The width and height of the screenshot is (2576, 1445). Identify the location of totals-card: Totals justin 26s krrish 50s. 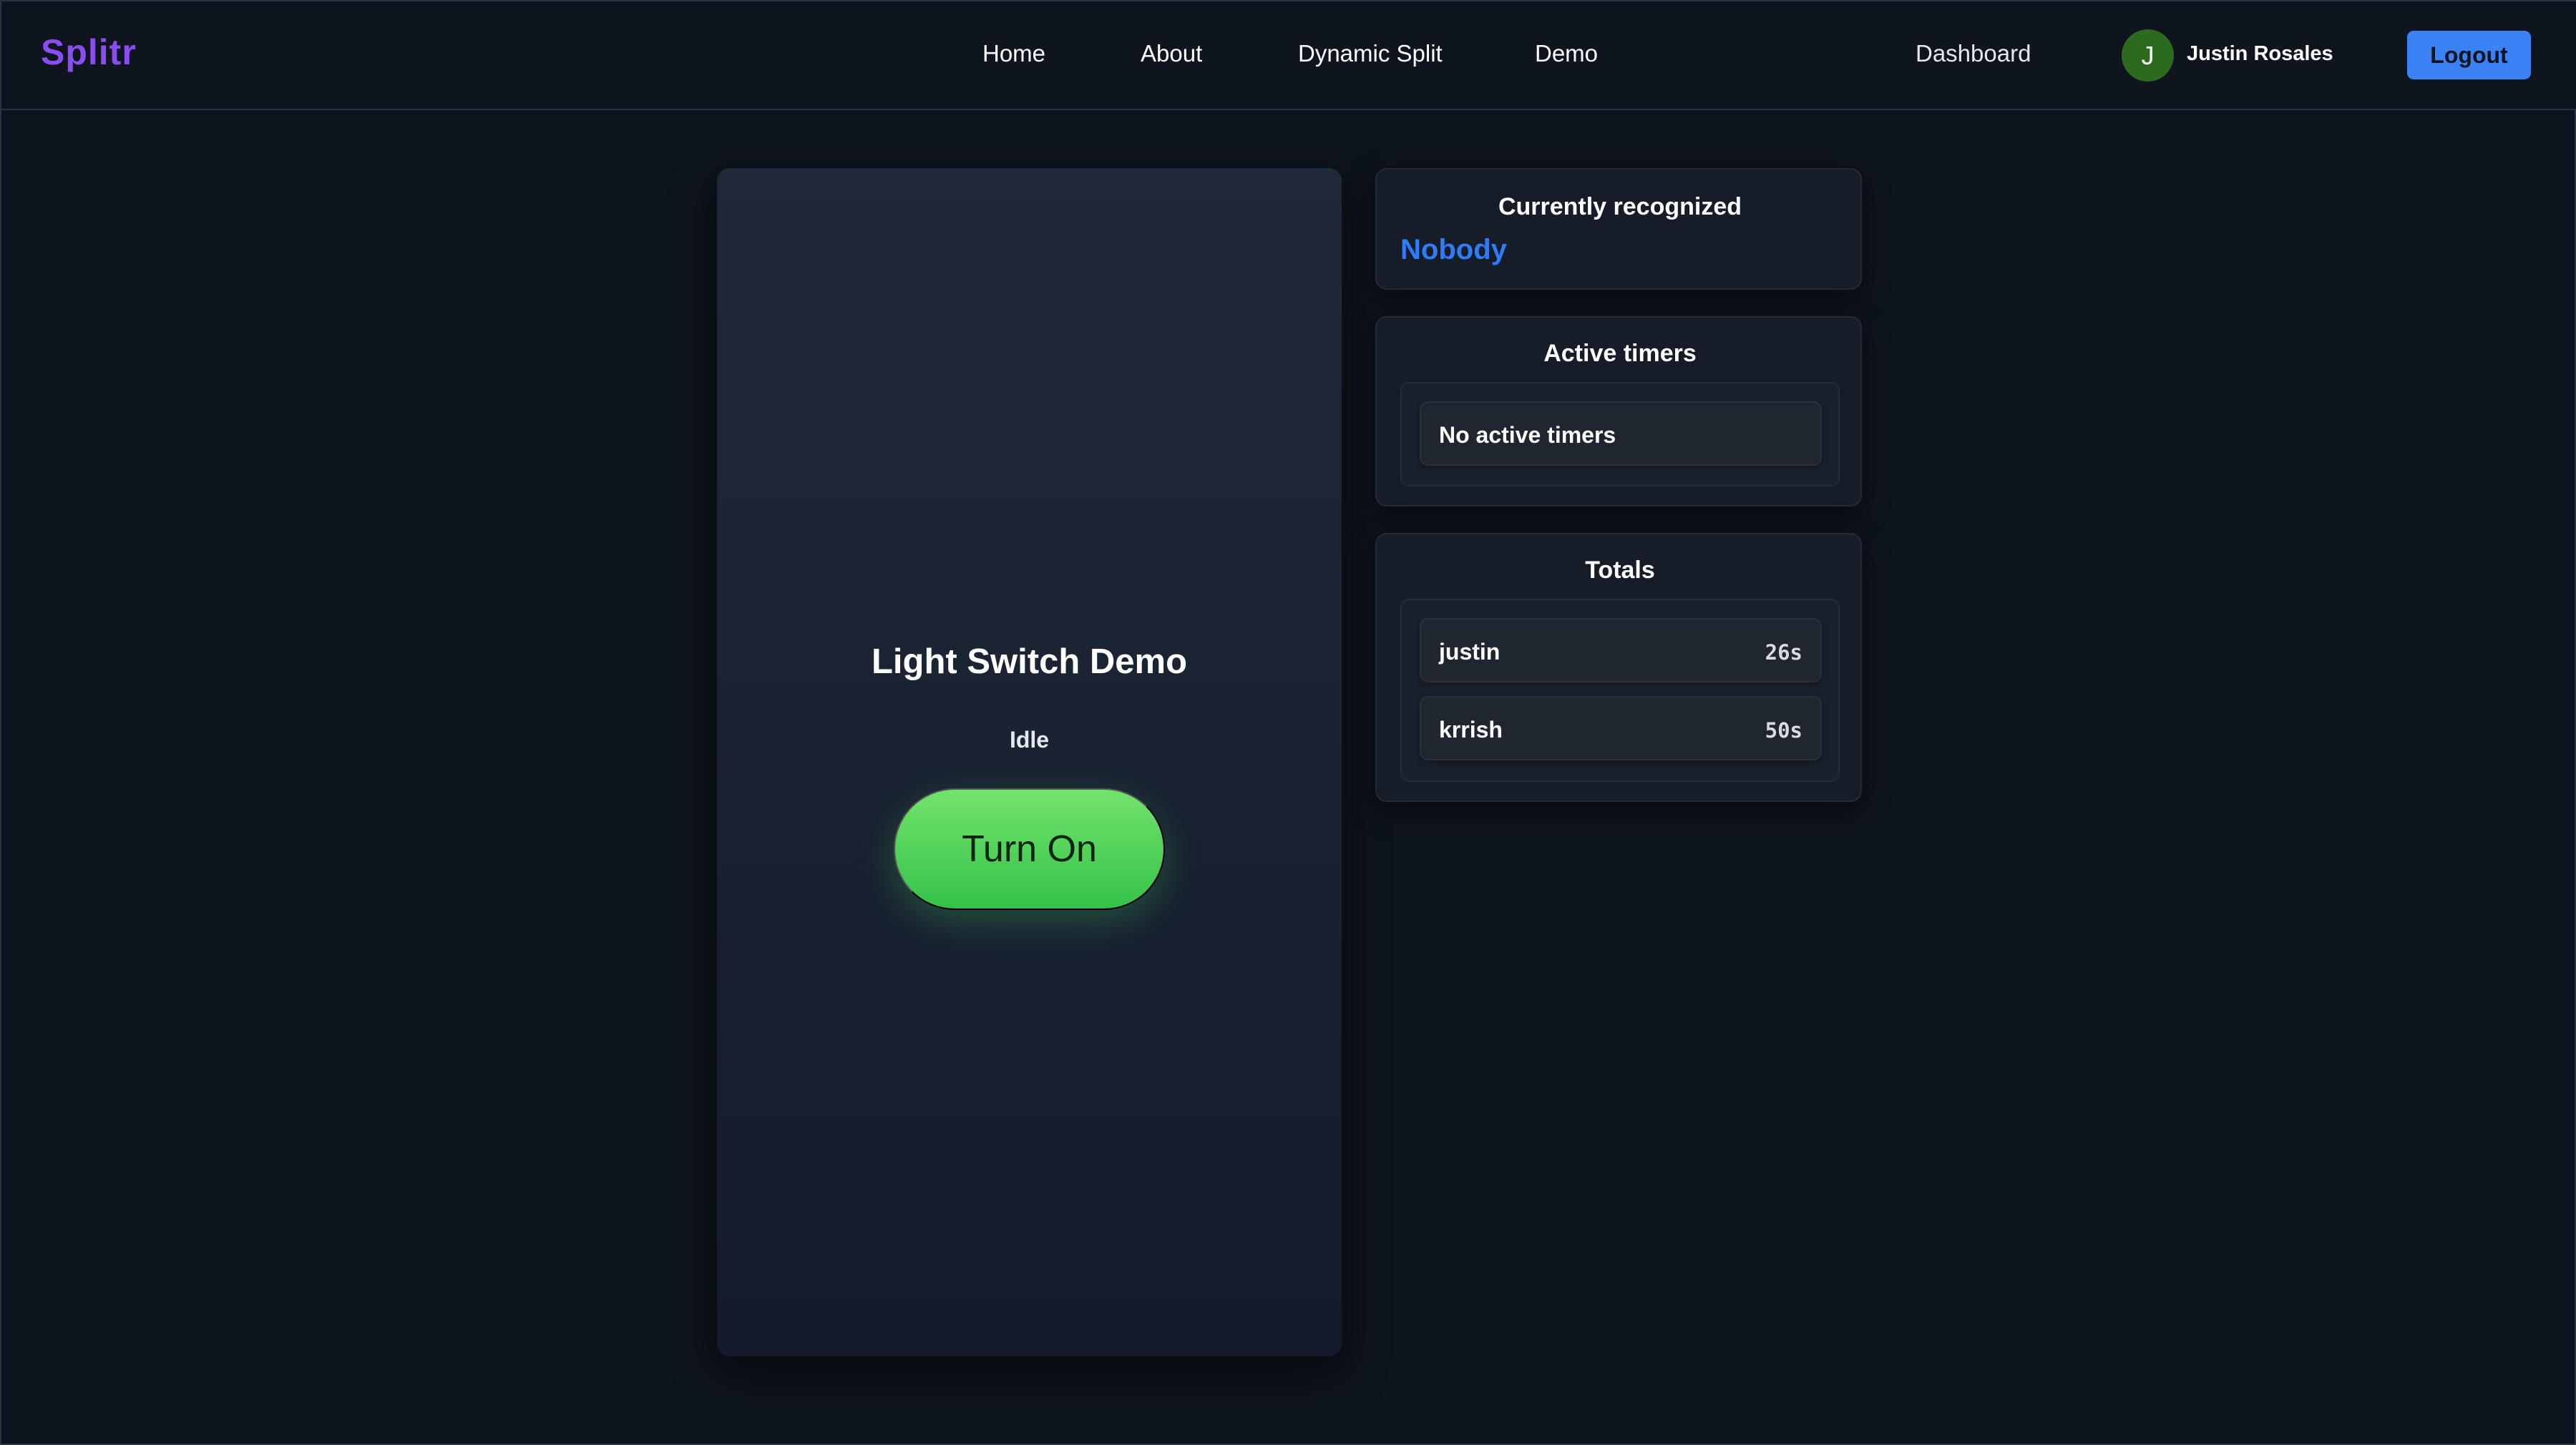
(1618, 667).